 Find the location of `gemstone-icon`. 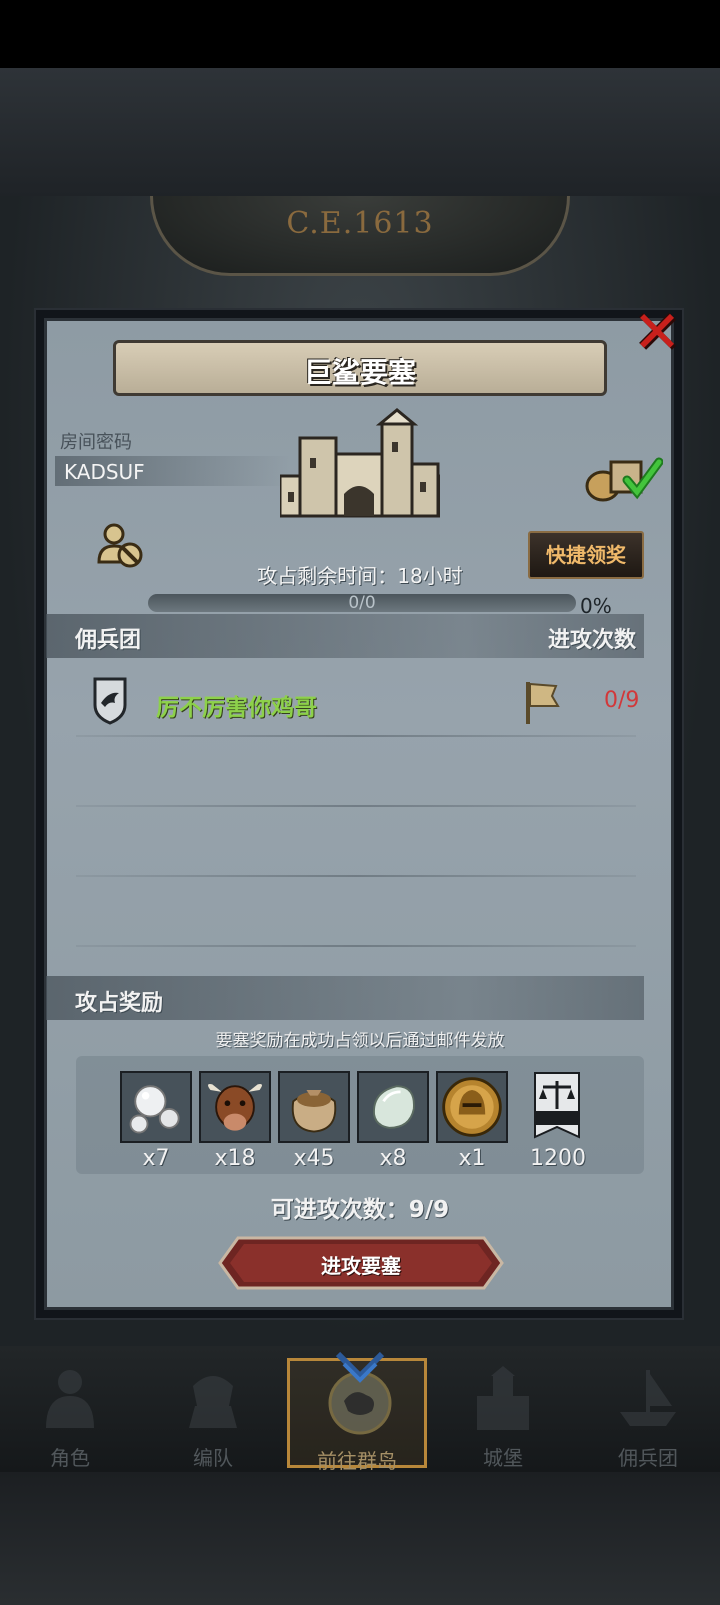

gemstone-icon is located at coordinates (393, 1107).